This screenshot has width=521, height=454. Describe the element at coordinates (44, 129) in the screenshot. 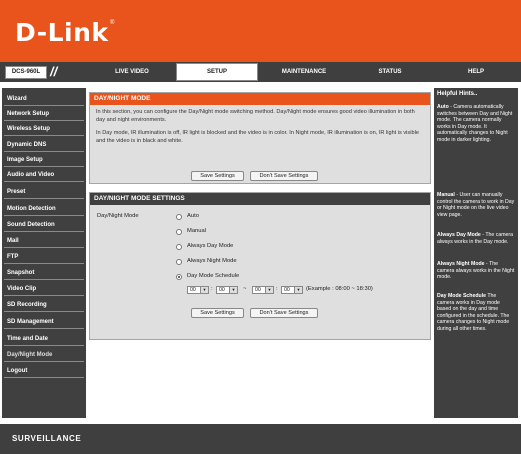

I see `sidebar-item-wireless-setup: Wireless Setup` at that location.